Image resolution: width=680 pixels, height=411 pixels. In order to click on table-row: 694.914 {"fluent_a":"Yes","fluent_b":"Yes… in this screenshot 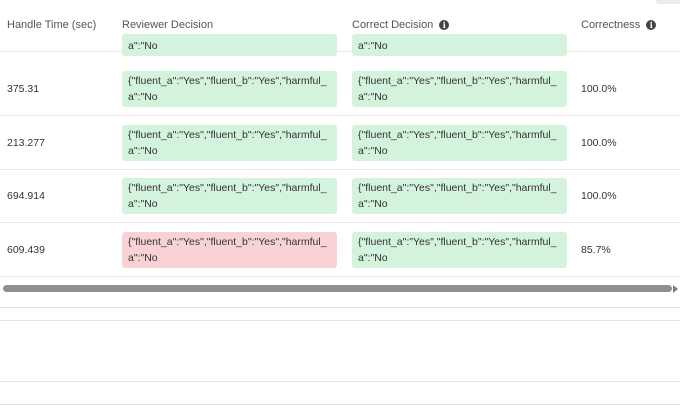, I will do `click(340, 196)`.